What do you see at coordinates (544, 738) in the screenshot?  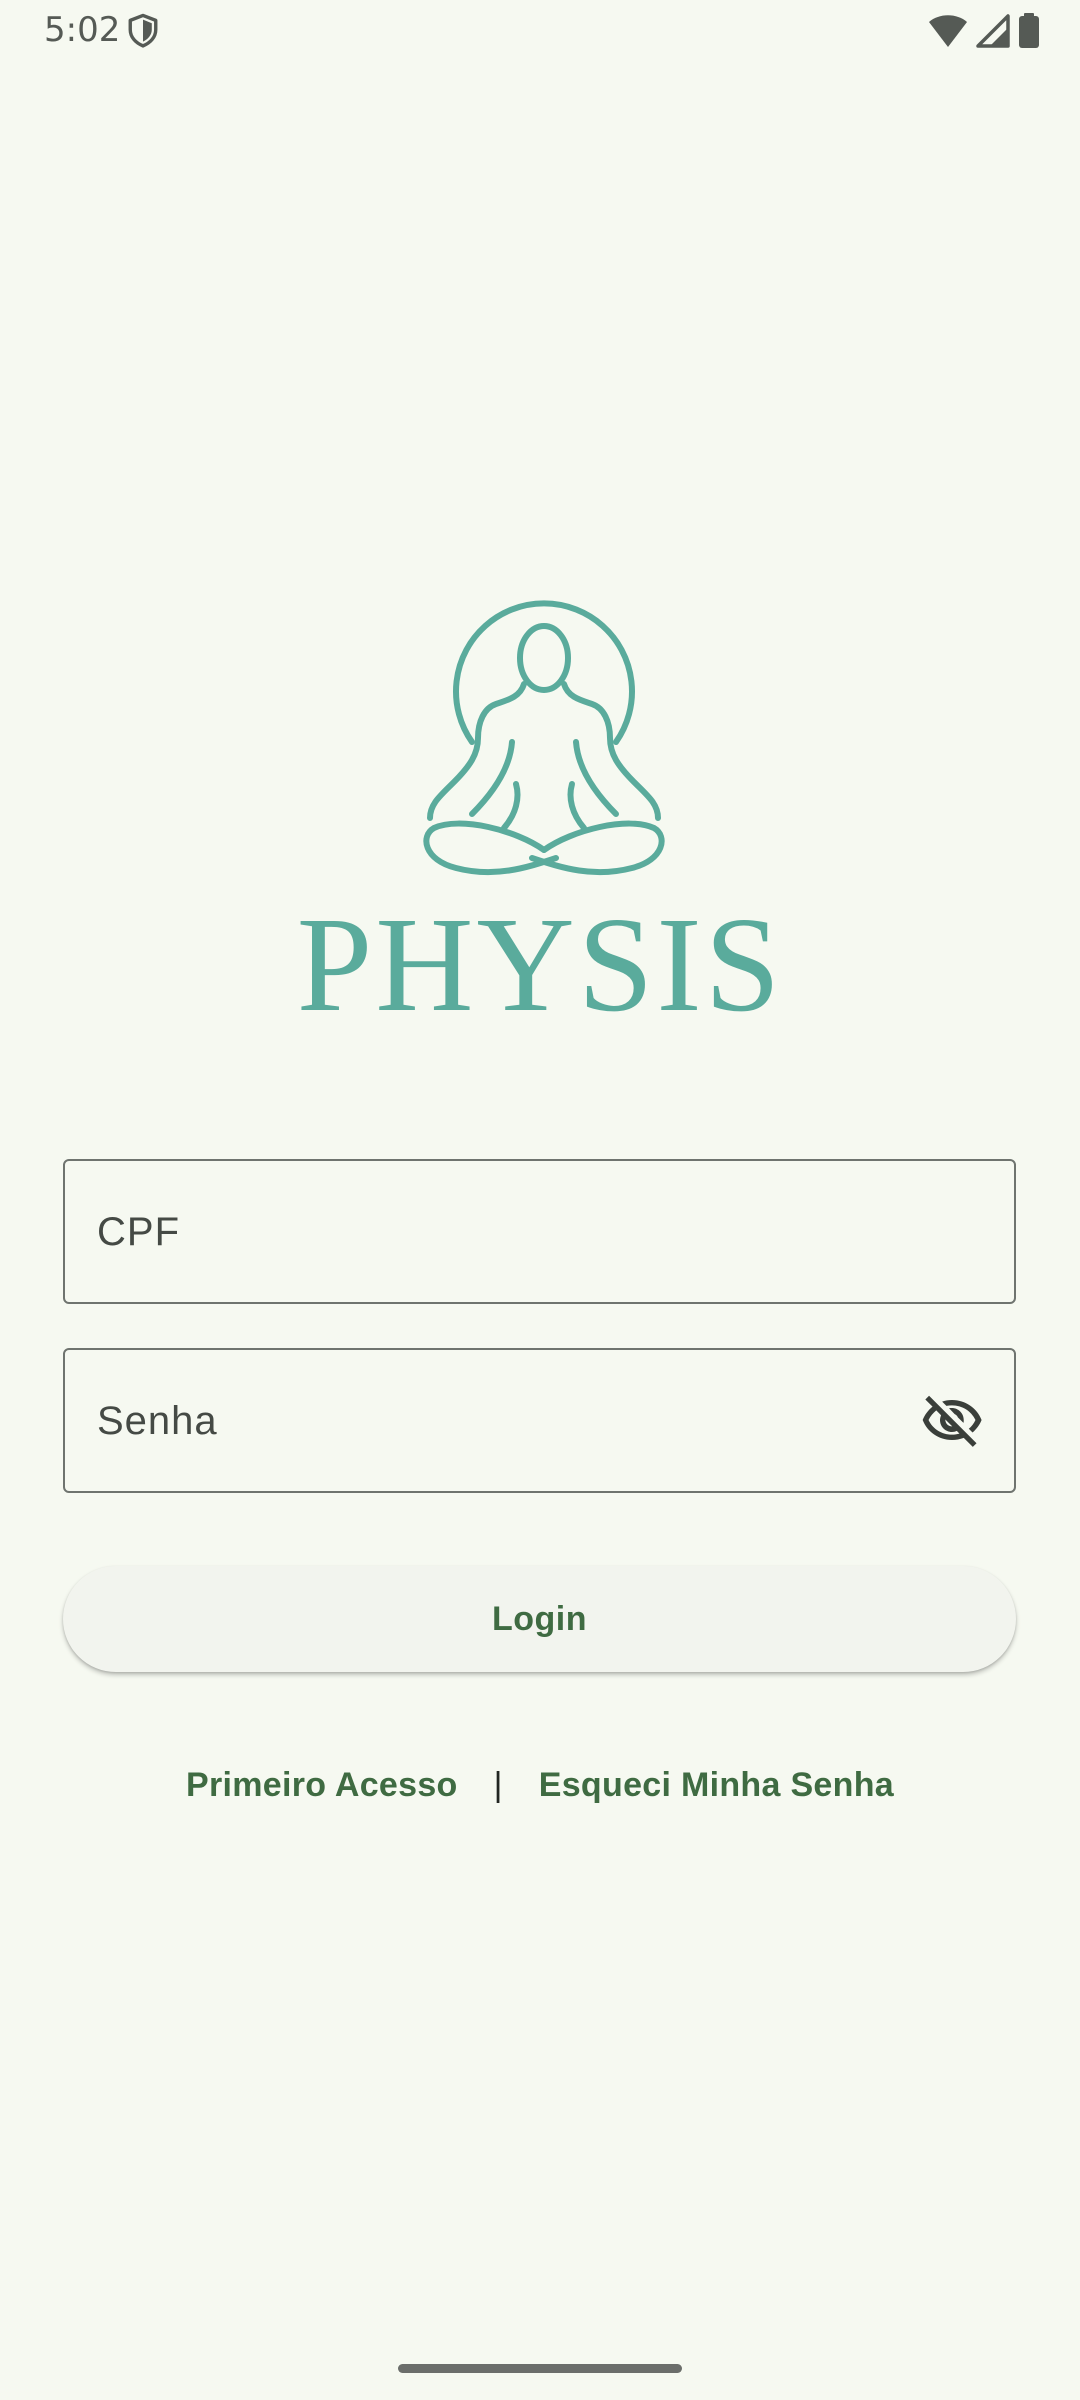 I see `meditation-figure-icon` at bounding box center [544, 738].